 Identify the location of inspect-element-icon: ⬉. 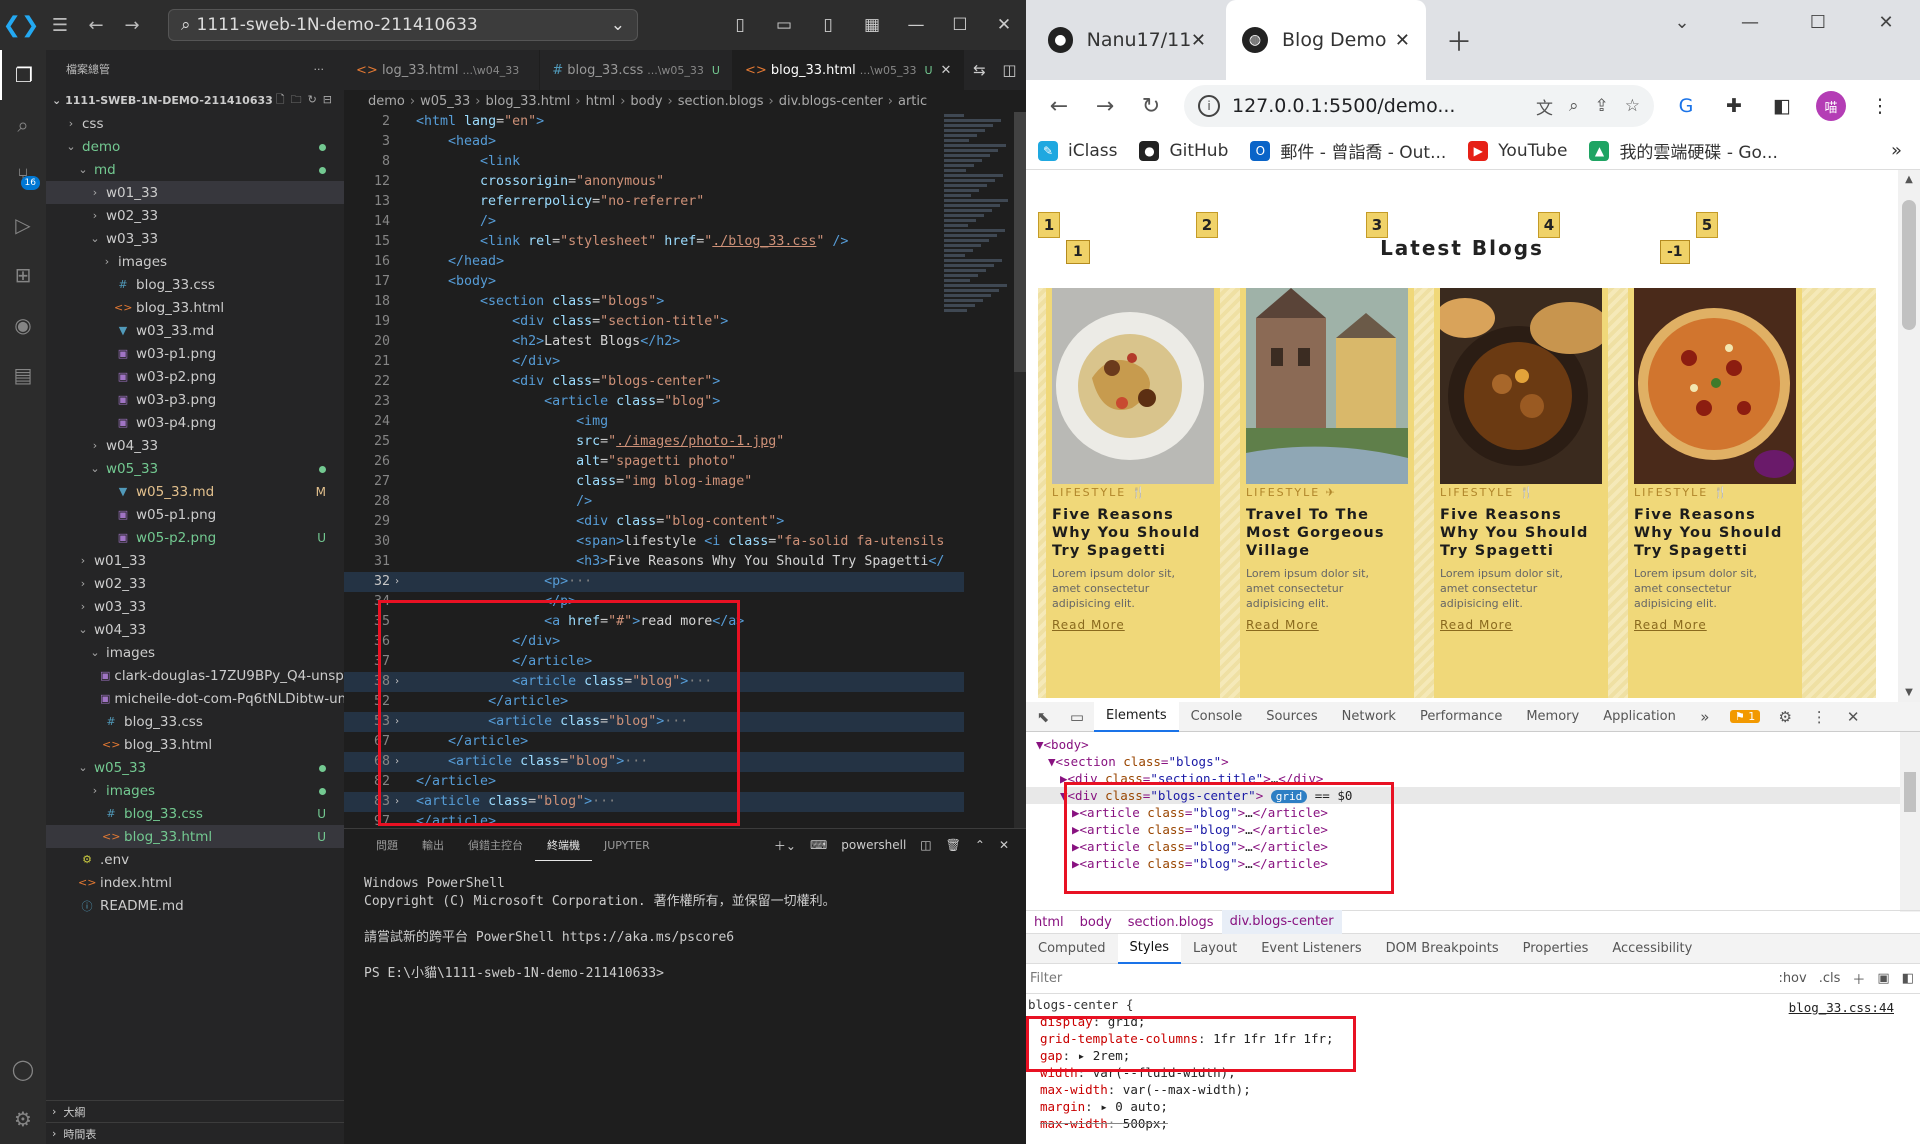
(1043, 717).